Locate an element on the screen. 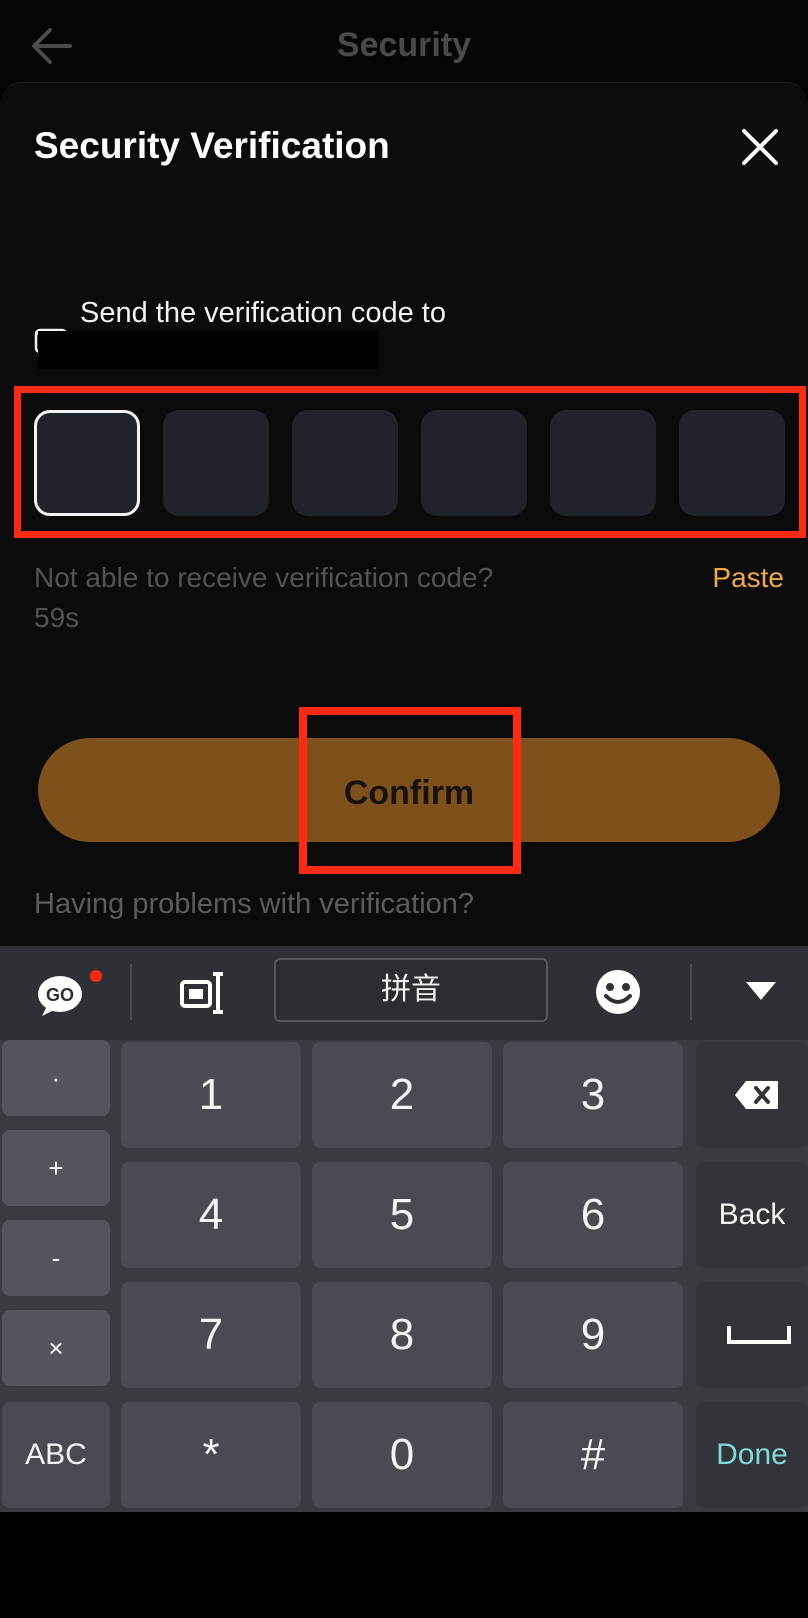 The image size is (808, 1618). key-8: 8 is located at coordinates (402, 1335).